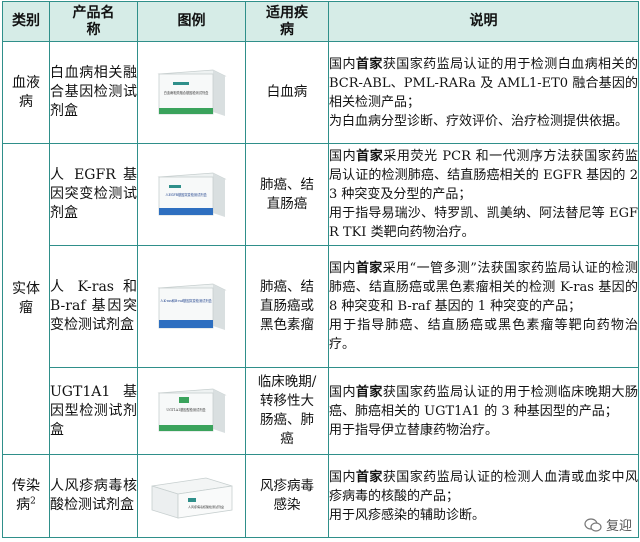 The image size is (640, 542). I want to click on watermark: 复迎, so click(608, 524).